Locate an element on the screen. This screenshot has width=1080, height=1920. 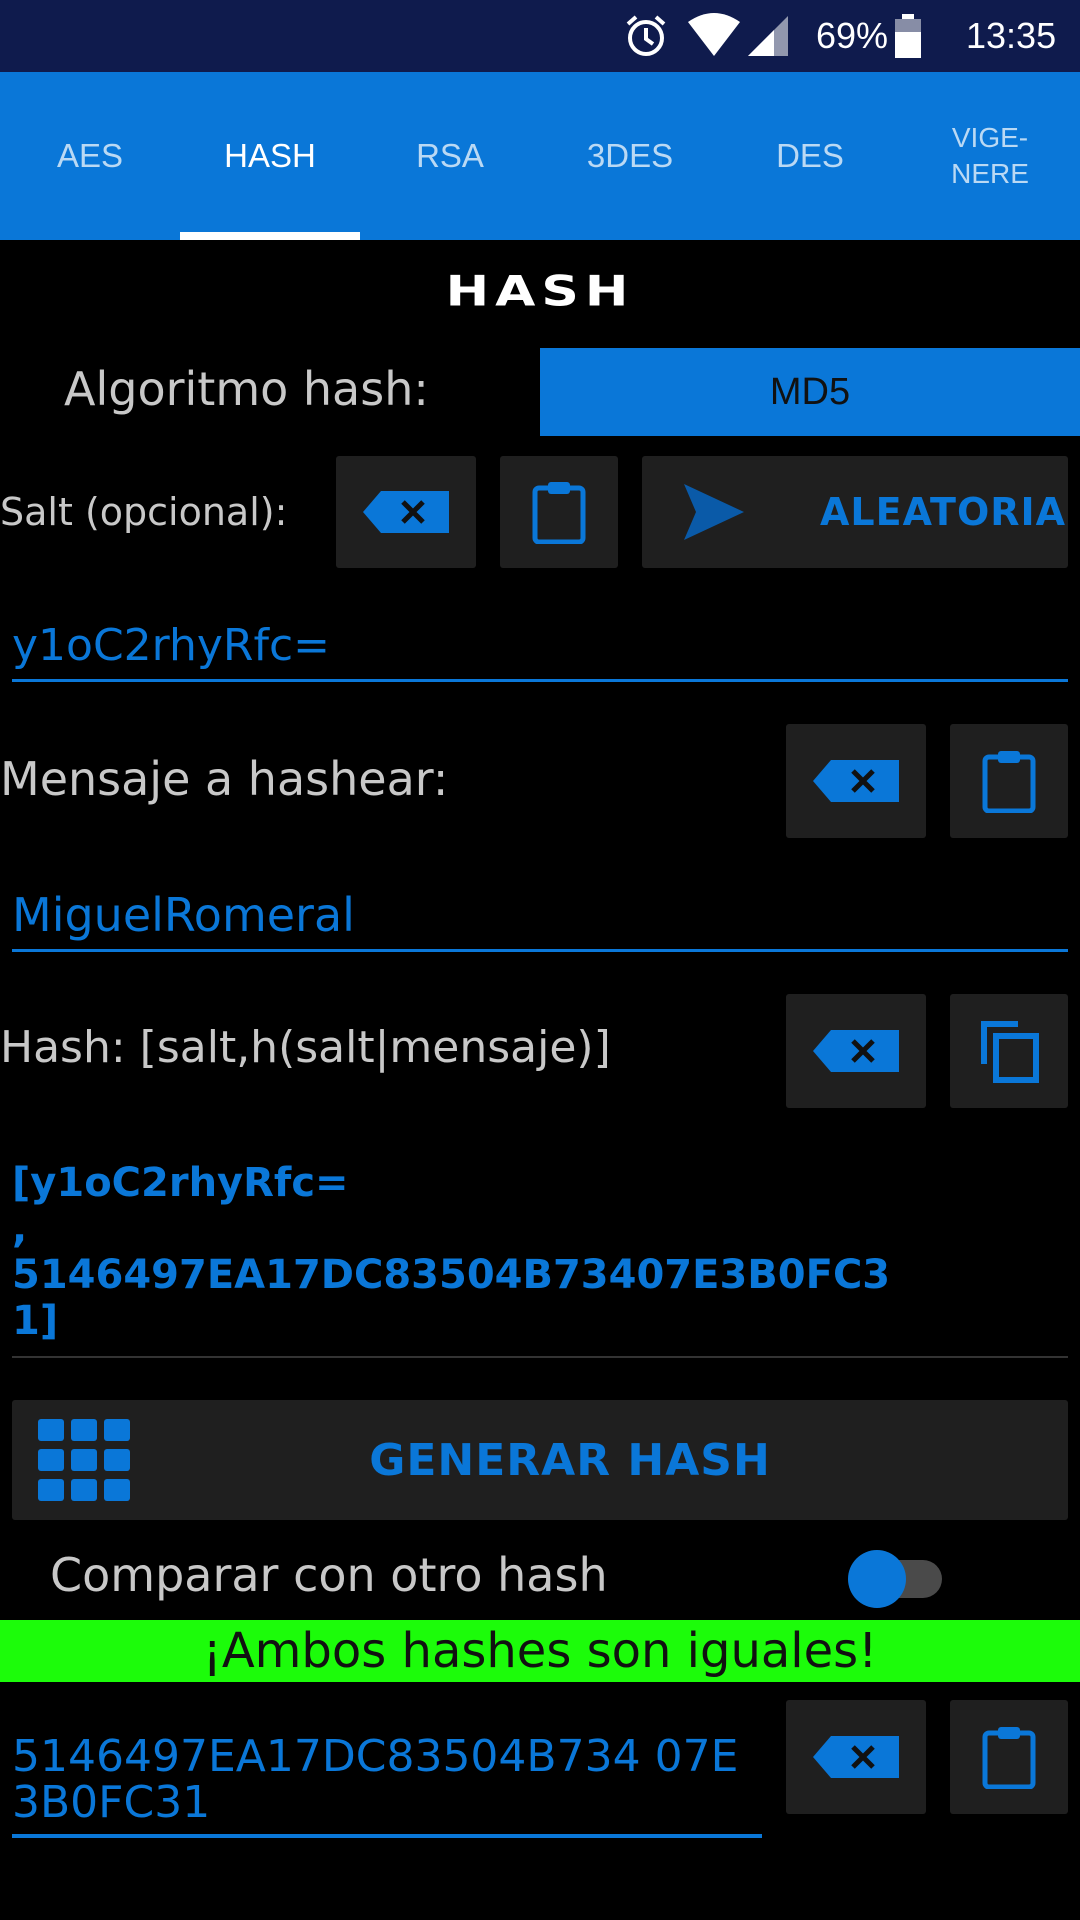
copy-hash-button is located at coordinates (1009, 1051).